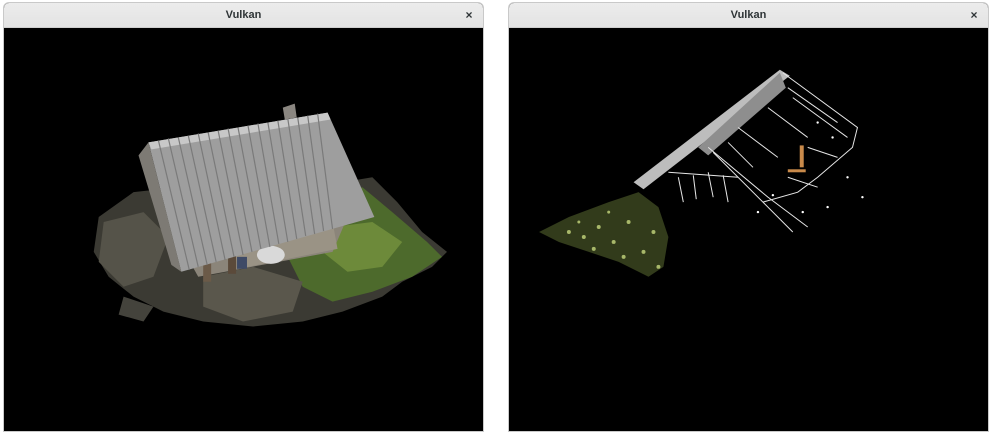 The width and height of the screenshot is (1008, 432). Describe the element at coordinates (796, 159) in the screenshot. I see `window-frame-points` at that location.